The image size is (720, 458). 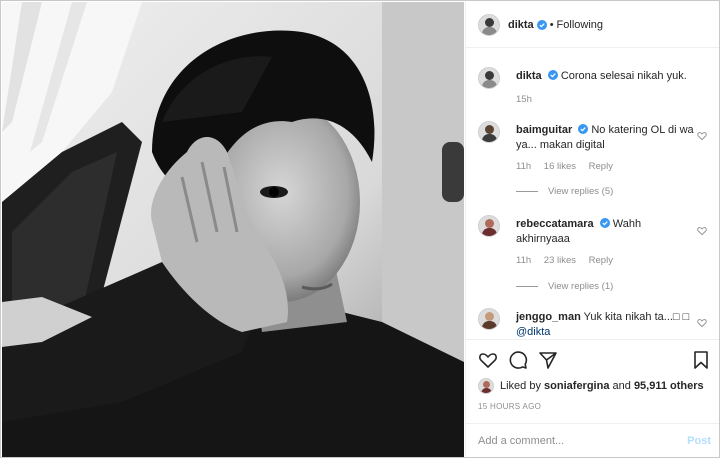 What do you see at coordinates (581, 286) in the screenshot?
I see `view-replies-label: View replies (1)` at bounding box center [581, 286].